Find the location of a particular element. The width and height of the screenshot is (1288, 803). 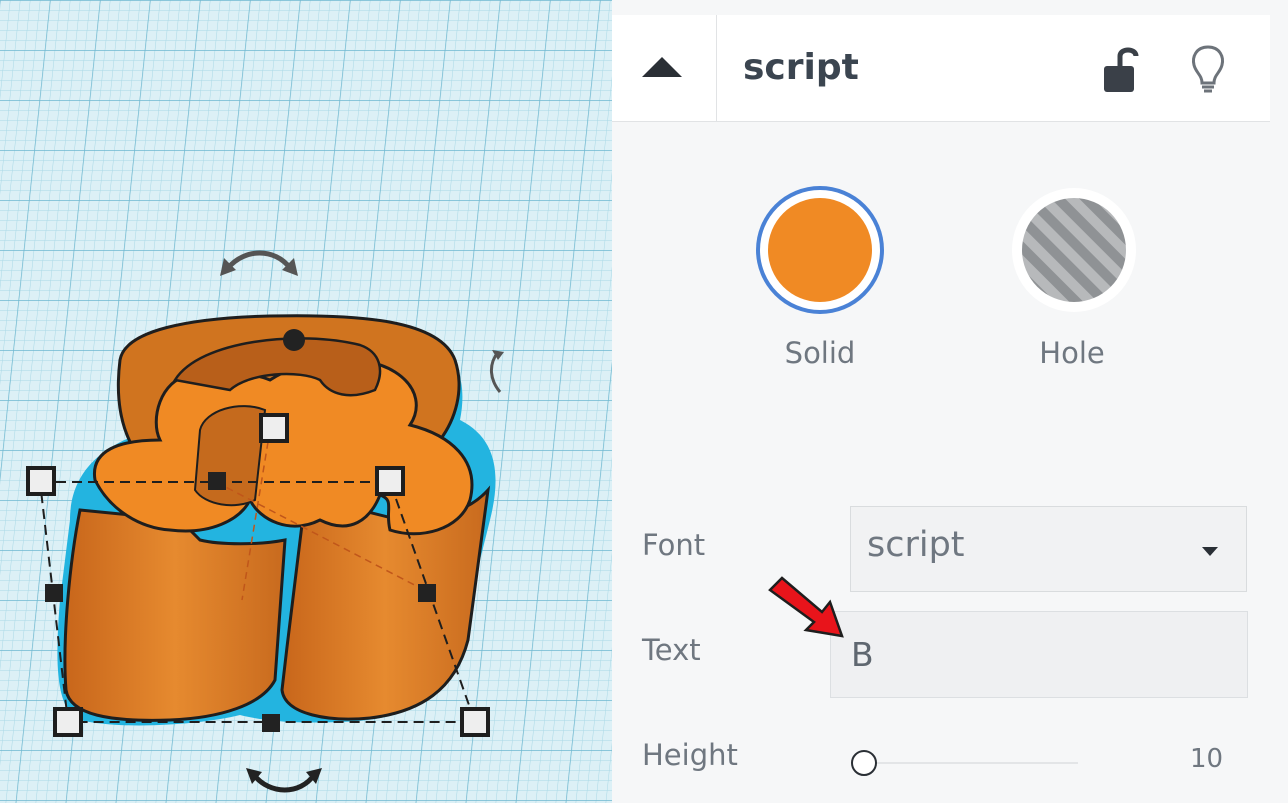

text-input-value: B is located at coordinates (862, 654).